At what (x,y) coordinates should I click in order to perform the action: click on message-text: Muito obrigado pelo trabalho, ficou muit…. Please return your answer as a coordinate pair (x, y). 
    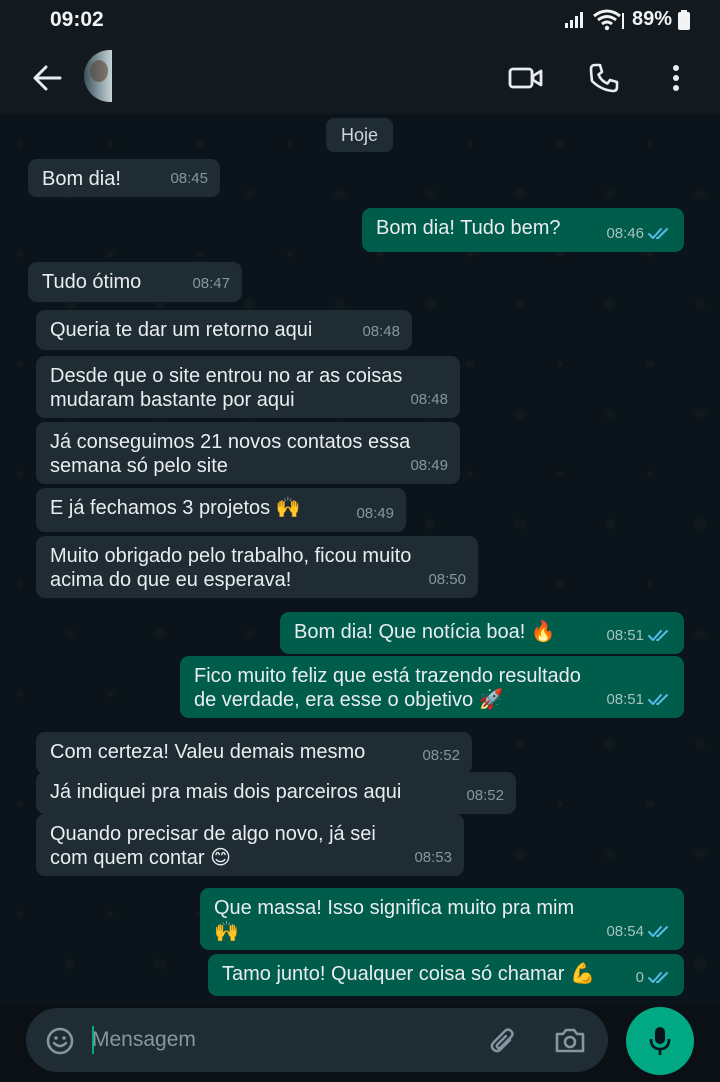
    Looking at the image, I should click on (231, 568).